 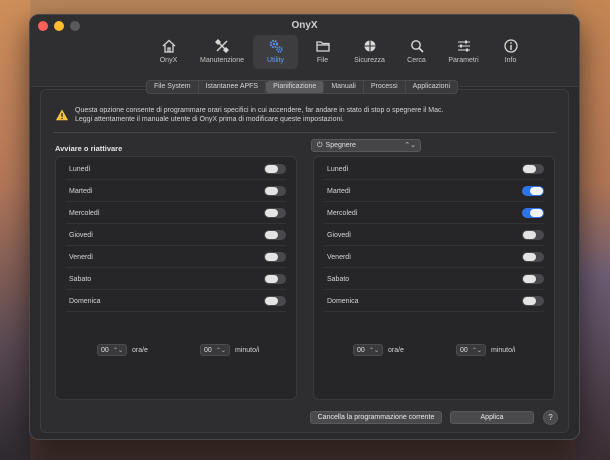 I want to click on toolbar-item-sicurezza: Sicurezza, so click(x=369, y=52).